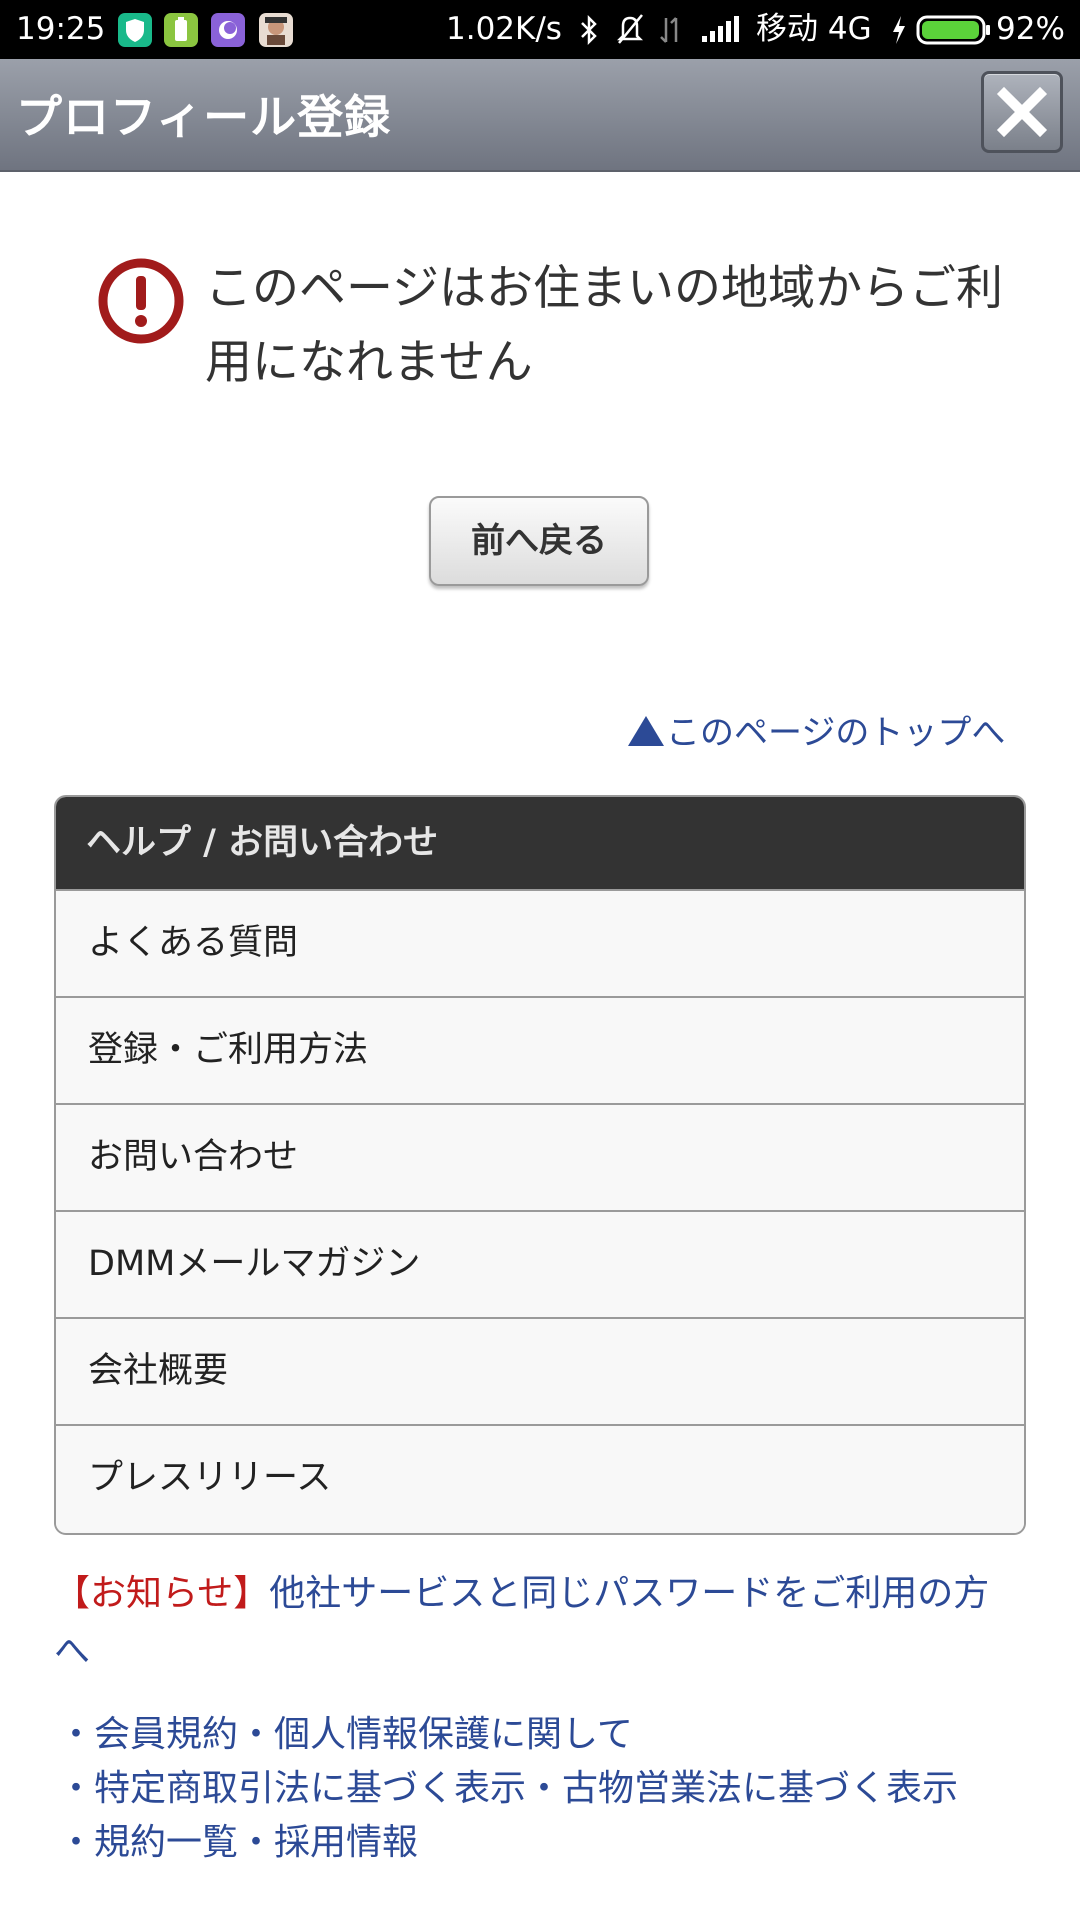  What do you see at coordinates (135, 30) in the screenshot?
I see `shield-app-icon` at bounding box center [135, 30].